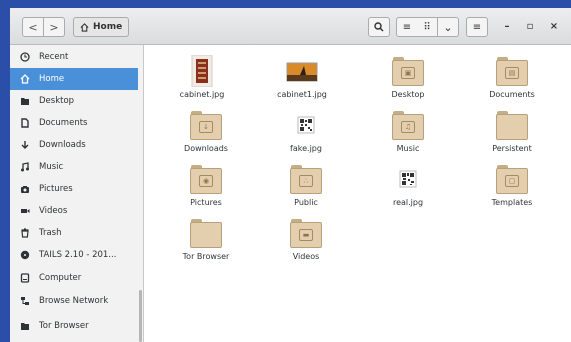 This screenshot has height=342, width=571. What do you see at coordinates (206, 148) in the screenshot?
I see `file-name: Downloads` at bounding box center [206, 148].